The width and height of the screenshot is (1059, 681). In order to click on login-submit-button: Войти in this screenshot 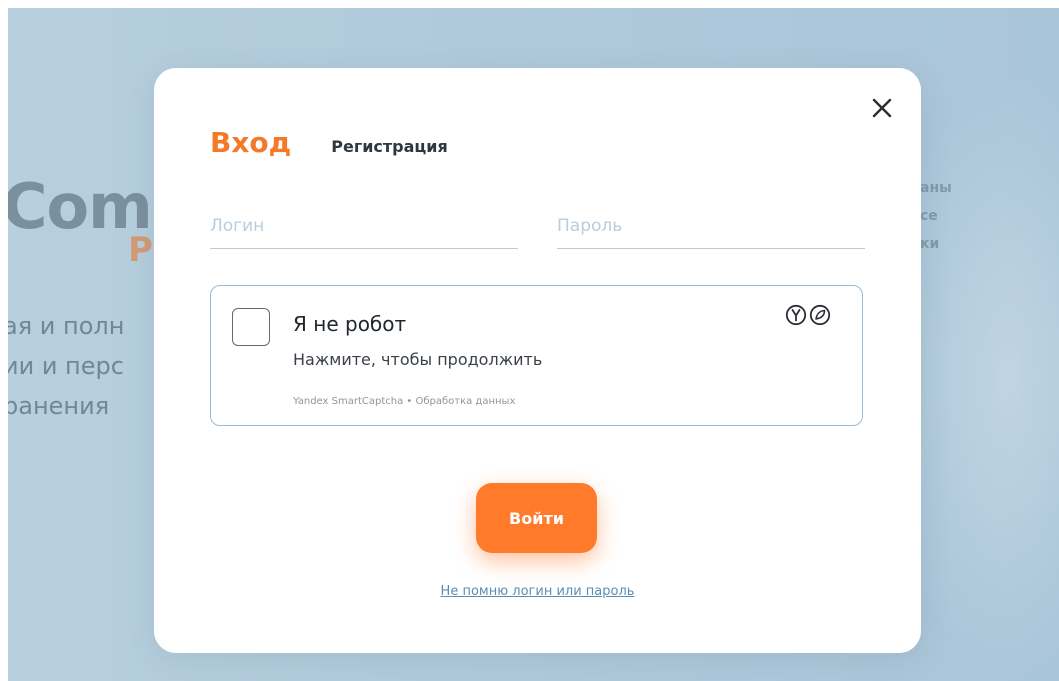, I will do `click(536, 518)`.